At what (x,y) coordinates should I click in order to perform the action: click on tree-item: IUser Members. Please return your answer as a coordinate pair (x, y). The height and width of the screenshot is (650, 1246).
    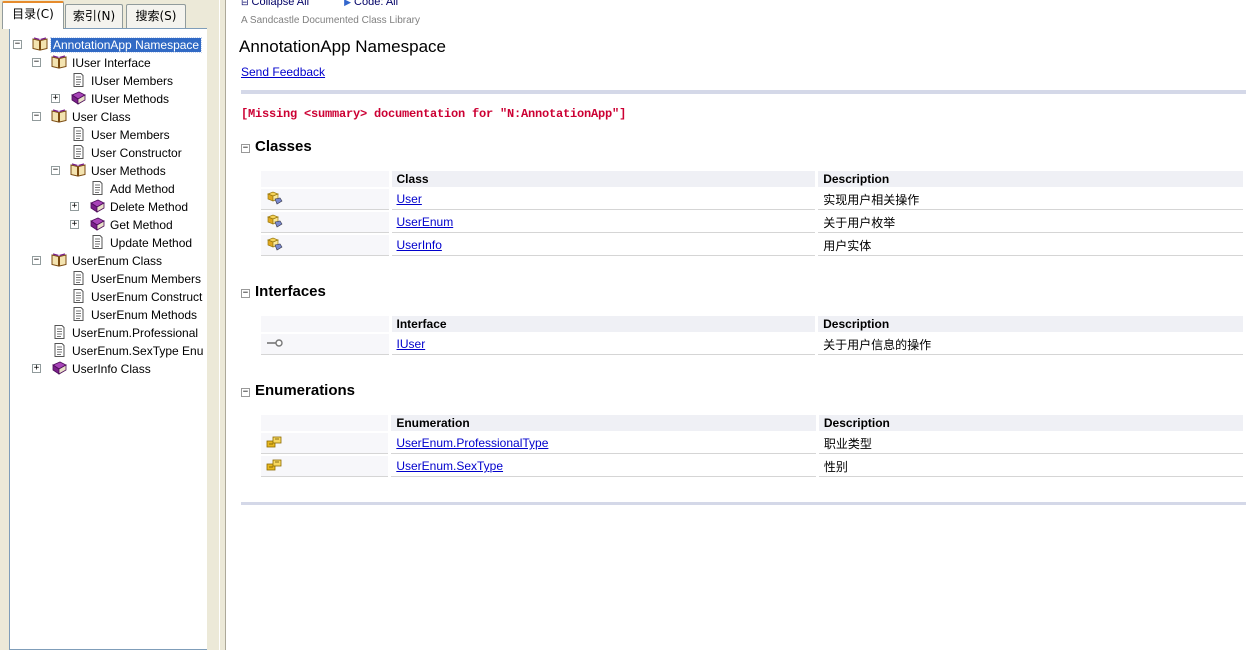
    Looking at the image, I should click on (122, 81).